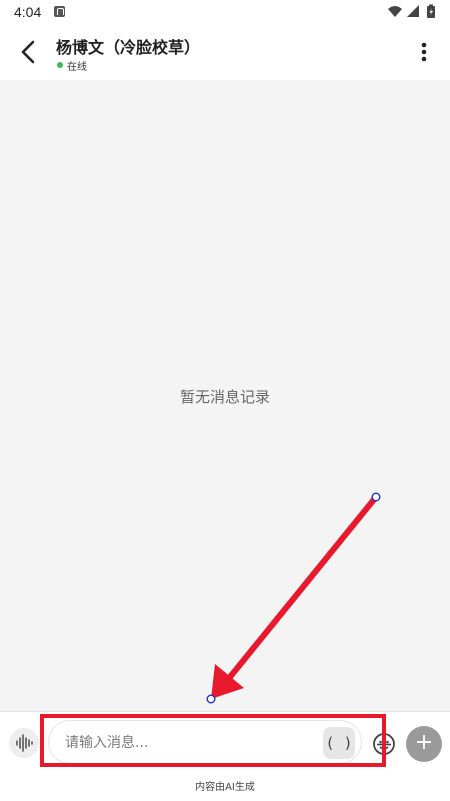  Describe the element at coordinates (395, 11) in the screenshot. I see `wifi-icon` at that location.